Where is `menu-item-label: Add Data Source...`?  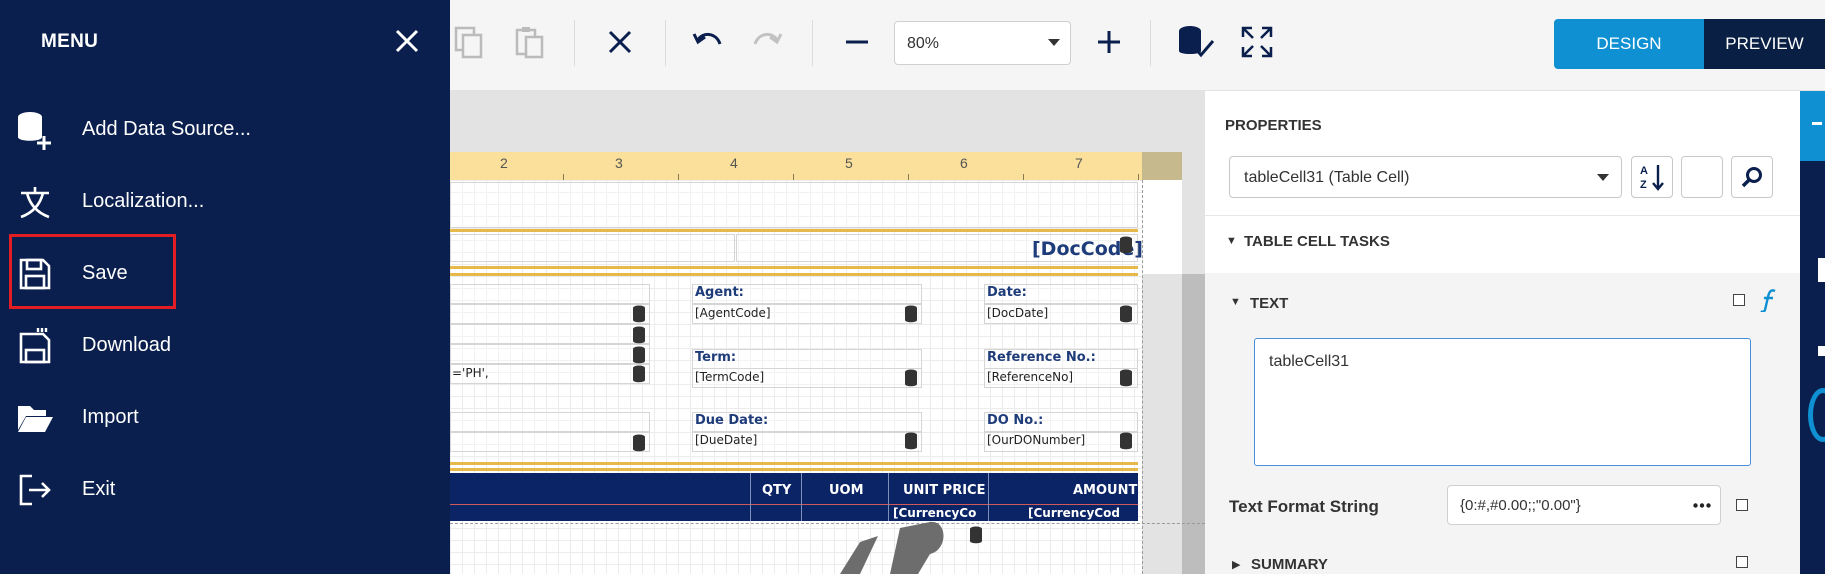 menu-item-label: Add Data Source... is located at coordinates (166, 129).